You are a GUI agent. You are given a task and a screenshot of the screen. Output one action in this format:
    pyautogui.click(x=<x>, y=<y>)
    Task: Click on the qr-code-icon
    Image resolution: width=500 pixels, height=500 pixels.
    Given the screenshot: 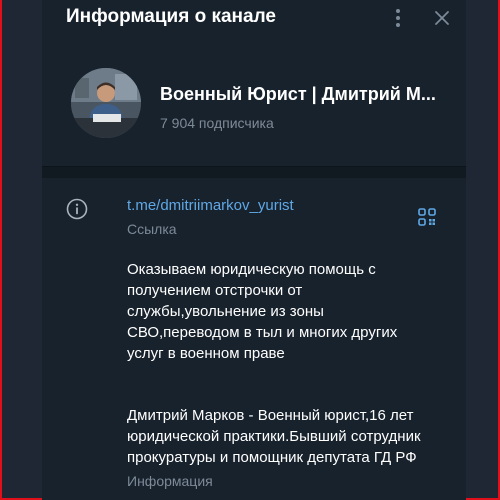 What is the action you would take?
    pyautogui.click(x=427, y=217)
    